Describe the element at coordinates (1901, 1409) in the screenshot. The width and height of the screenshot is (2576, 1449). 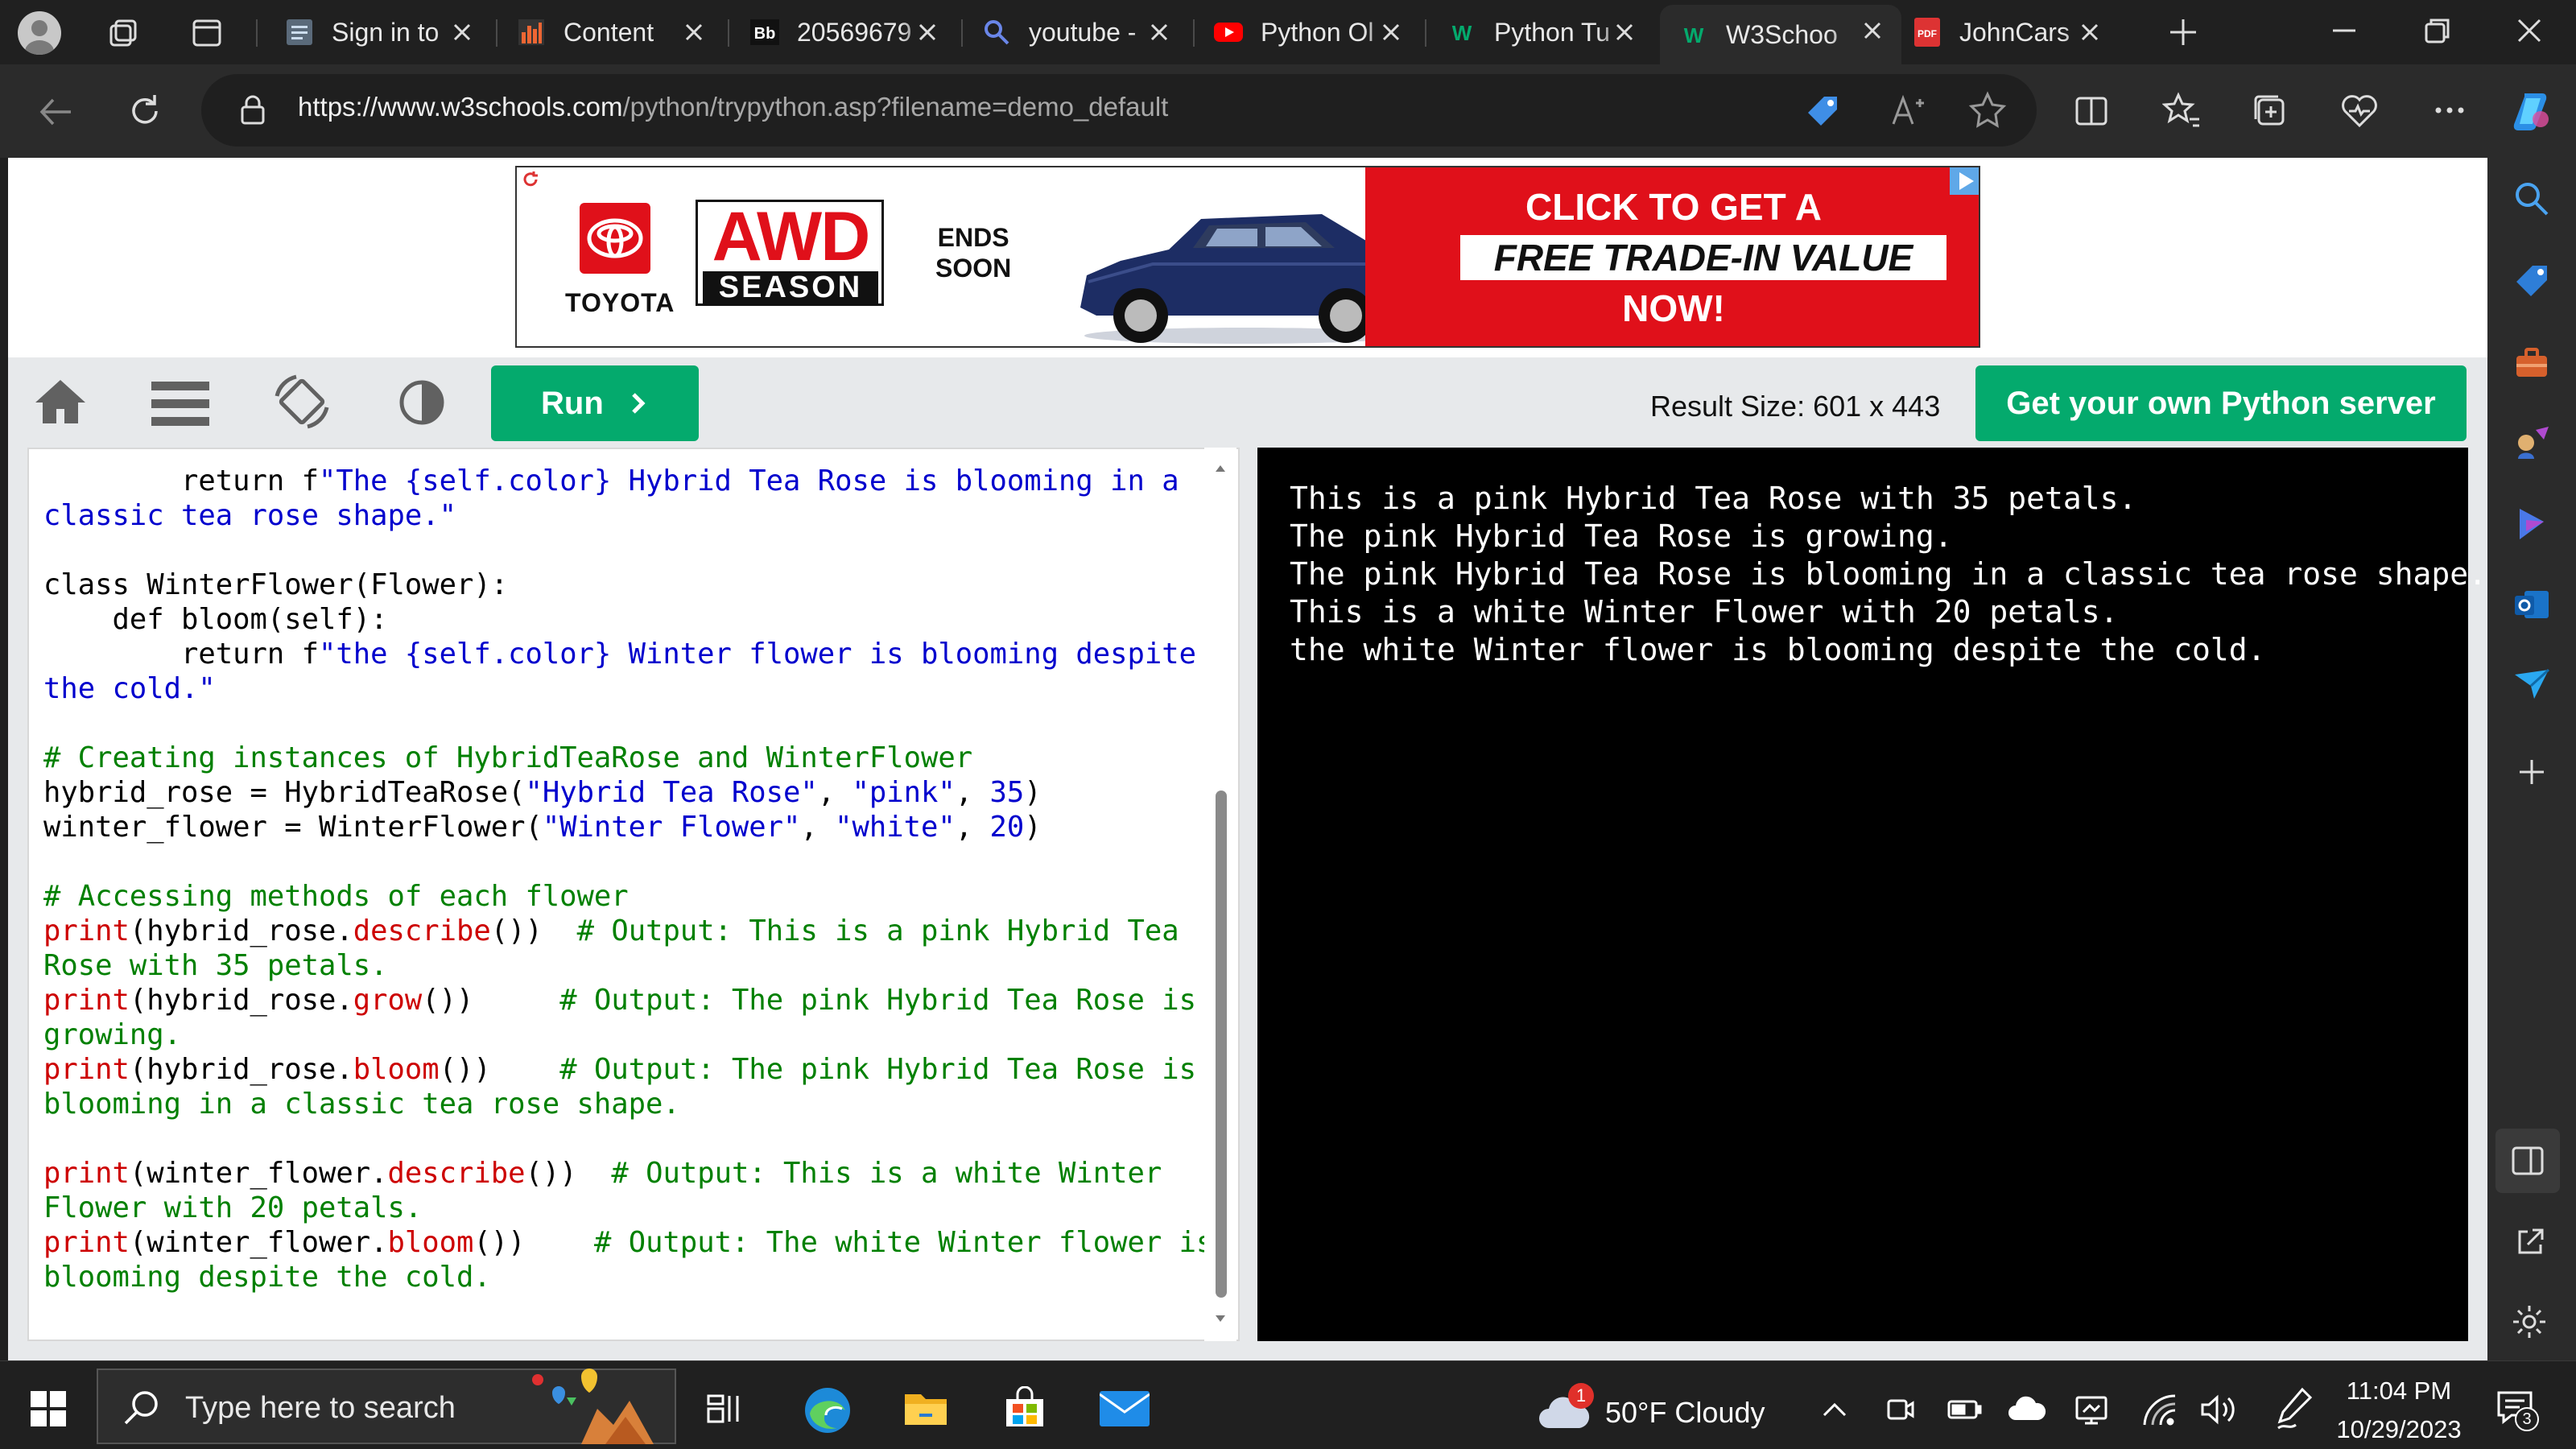
I see `meet-now-icon` at that location.